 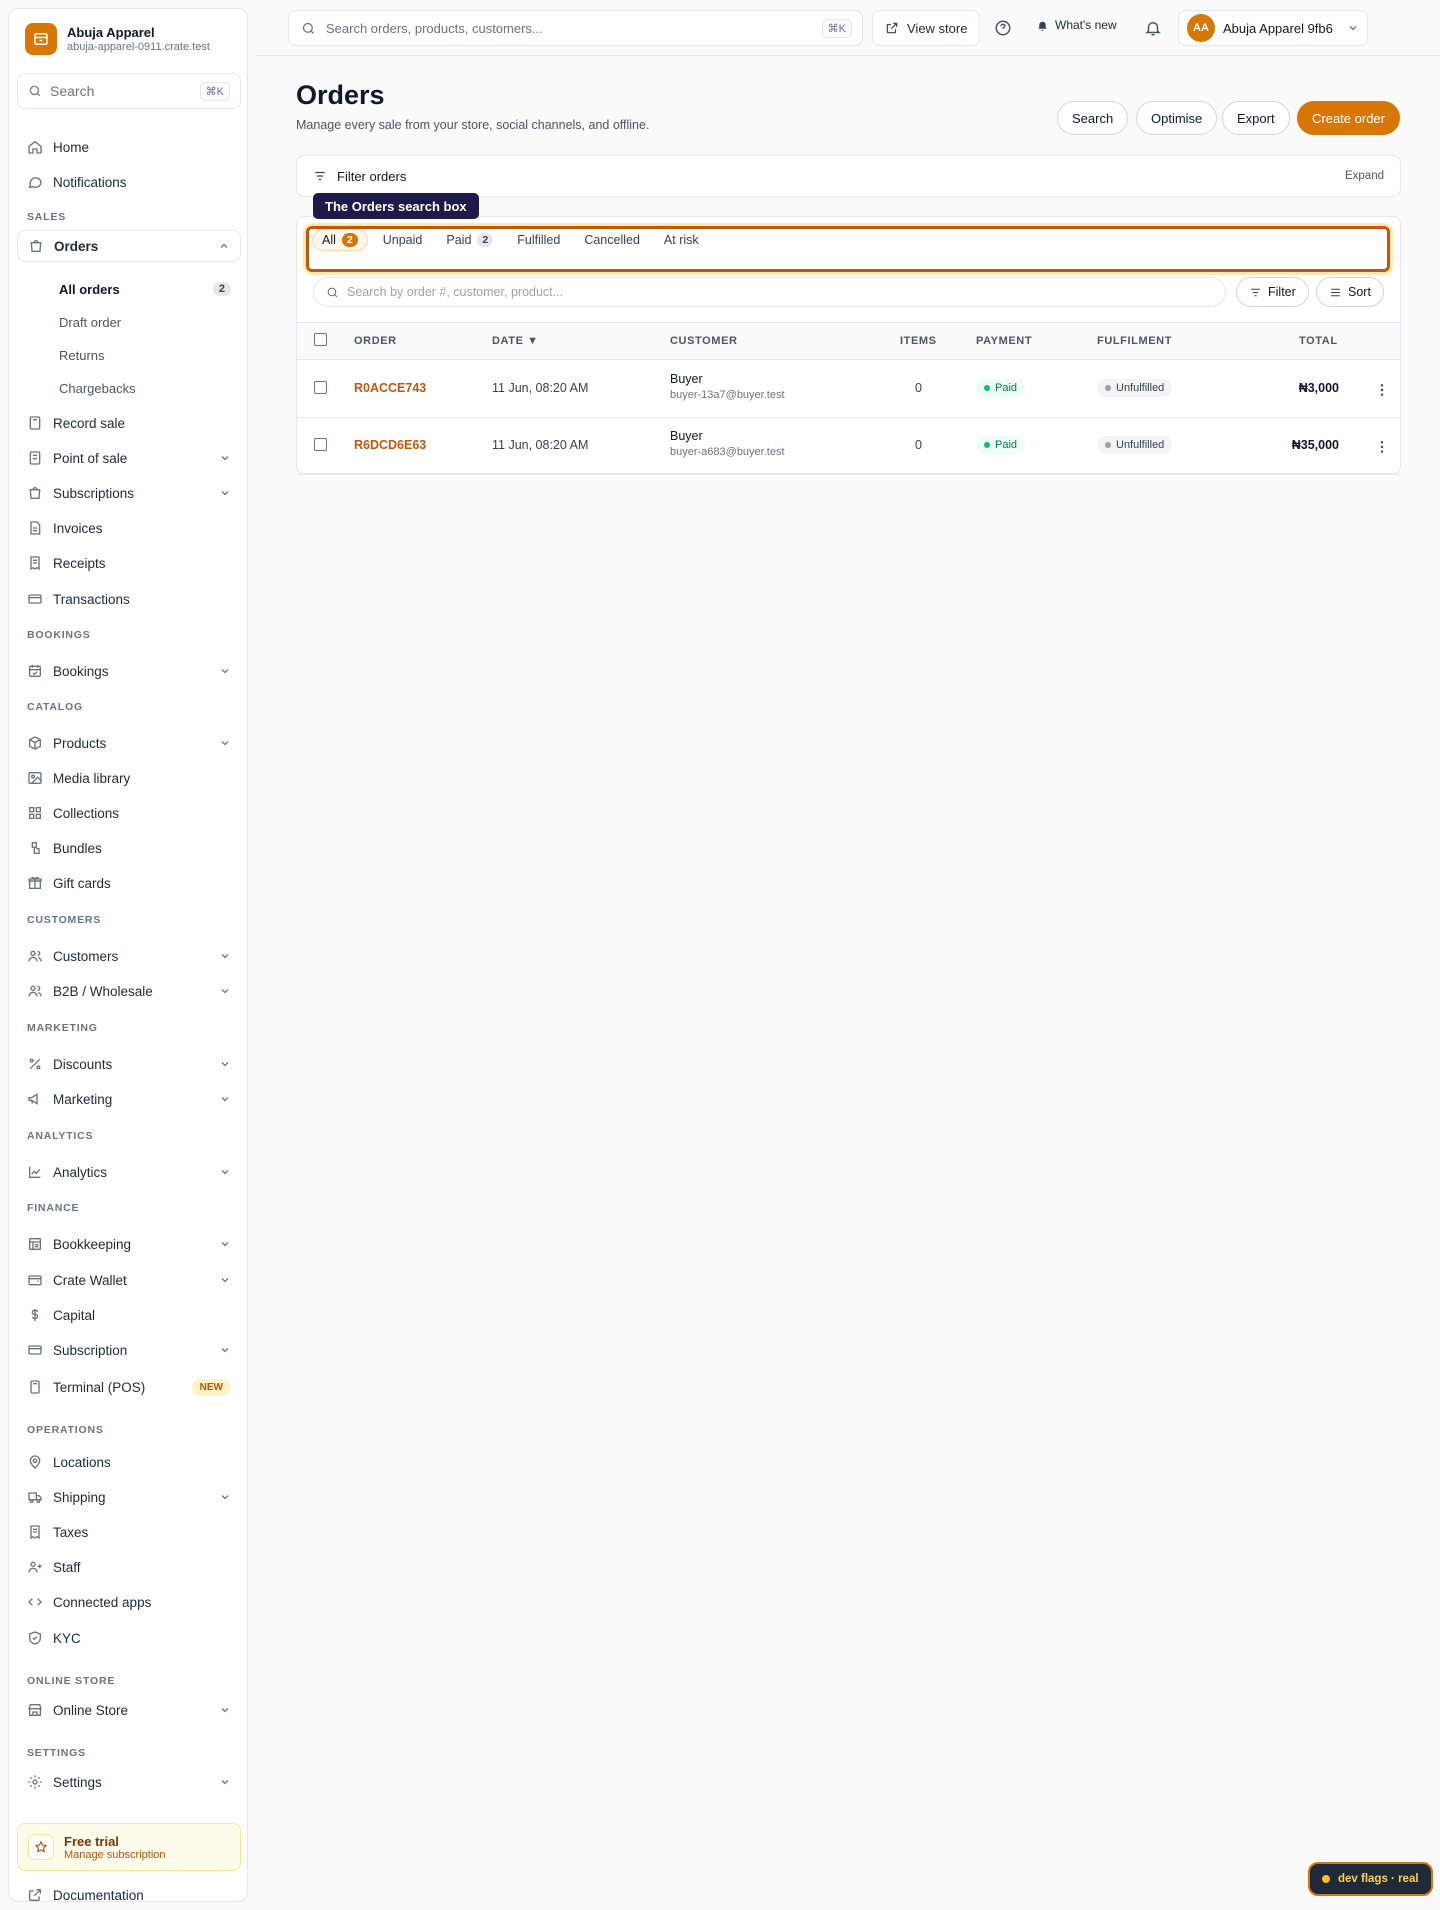 What do you see at coordinates (129, 813) in the screenshot?
I see `sidebar-item-collections: Collections` at bounding box center [129, 813].